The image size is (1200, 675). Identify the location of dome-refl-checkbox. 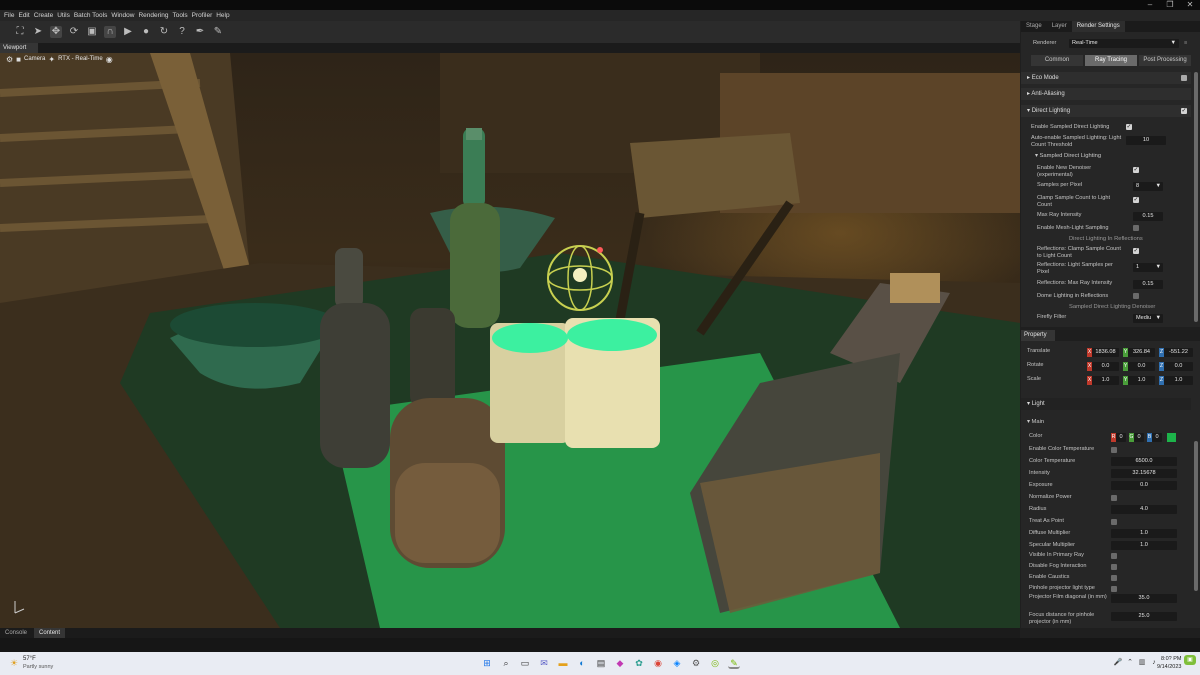
(1136, 296).